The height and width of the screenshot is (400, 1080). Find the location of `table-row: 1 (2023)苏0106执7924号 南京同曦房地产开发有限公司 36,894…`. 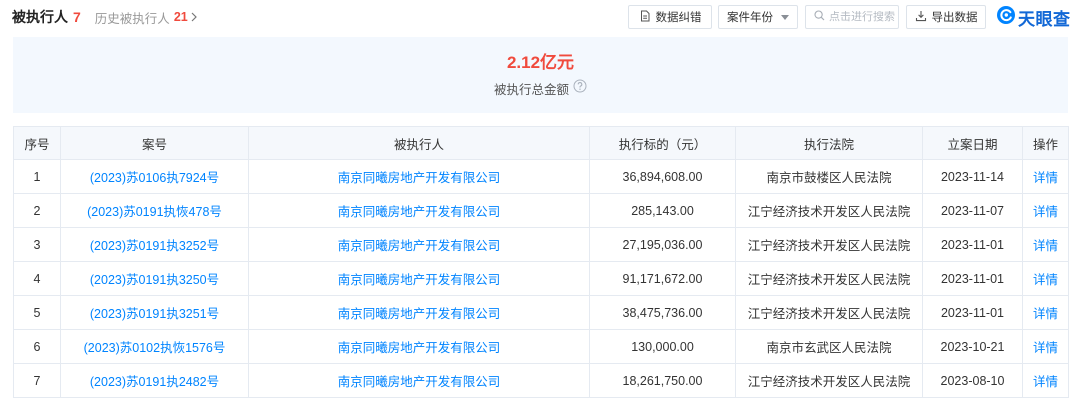

table-row: 1 (2023)苏0106执7924号 南京同曦房地产开发有限公司 36,894… is located at coordinates (541, 176).